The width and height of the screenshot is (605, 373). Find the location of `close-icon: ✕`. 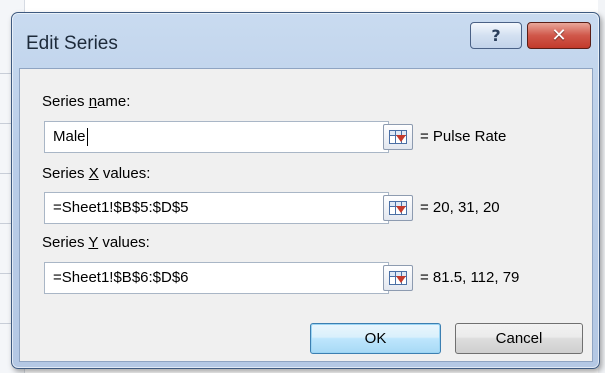

close-icon: ✕ is located at coordinates (559, 35).